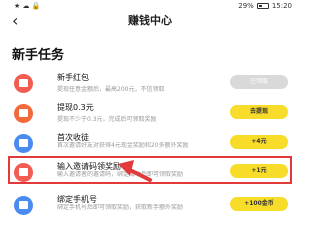 This screenshot has height=240, width=320. I want to click on header: ‹ 赚钱中心, so click(150, 21).